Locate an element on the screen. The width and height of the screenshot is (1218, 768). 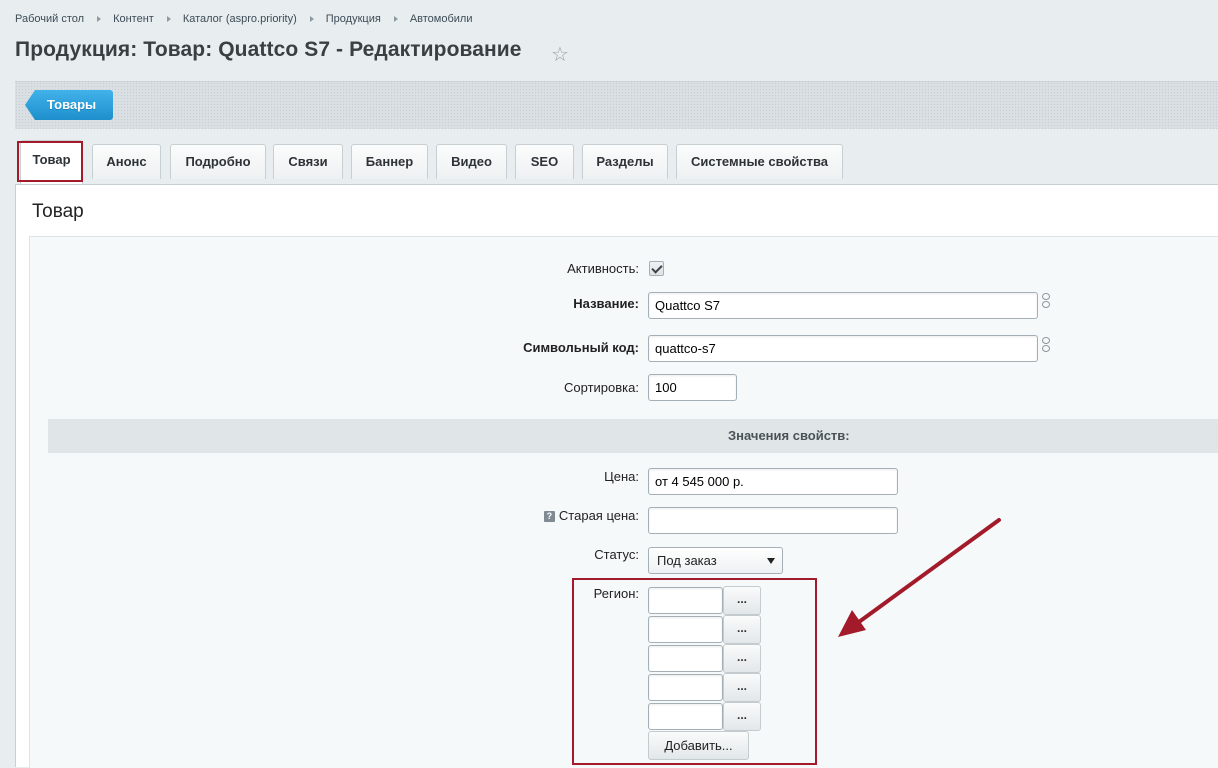
tab-system-properties: Системные свойства is located at coordinates (759, 161).